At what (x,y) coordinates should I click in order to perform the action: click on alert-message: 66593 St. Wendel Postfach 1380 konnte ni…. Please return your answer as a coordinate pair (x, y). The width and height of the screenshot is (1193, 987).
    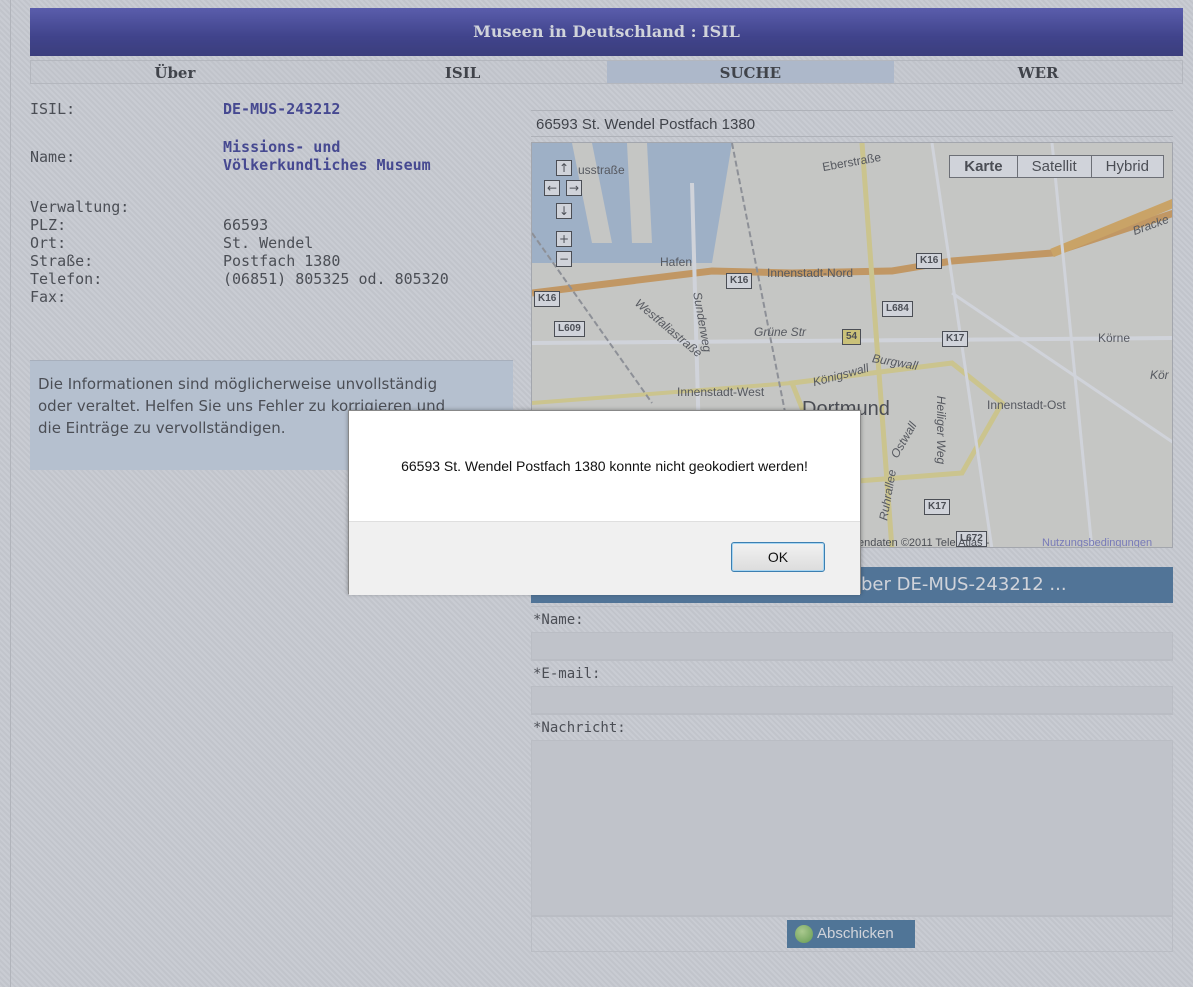
    Looking at the image, I should click on (604, 466).